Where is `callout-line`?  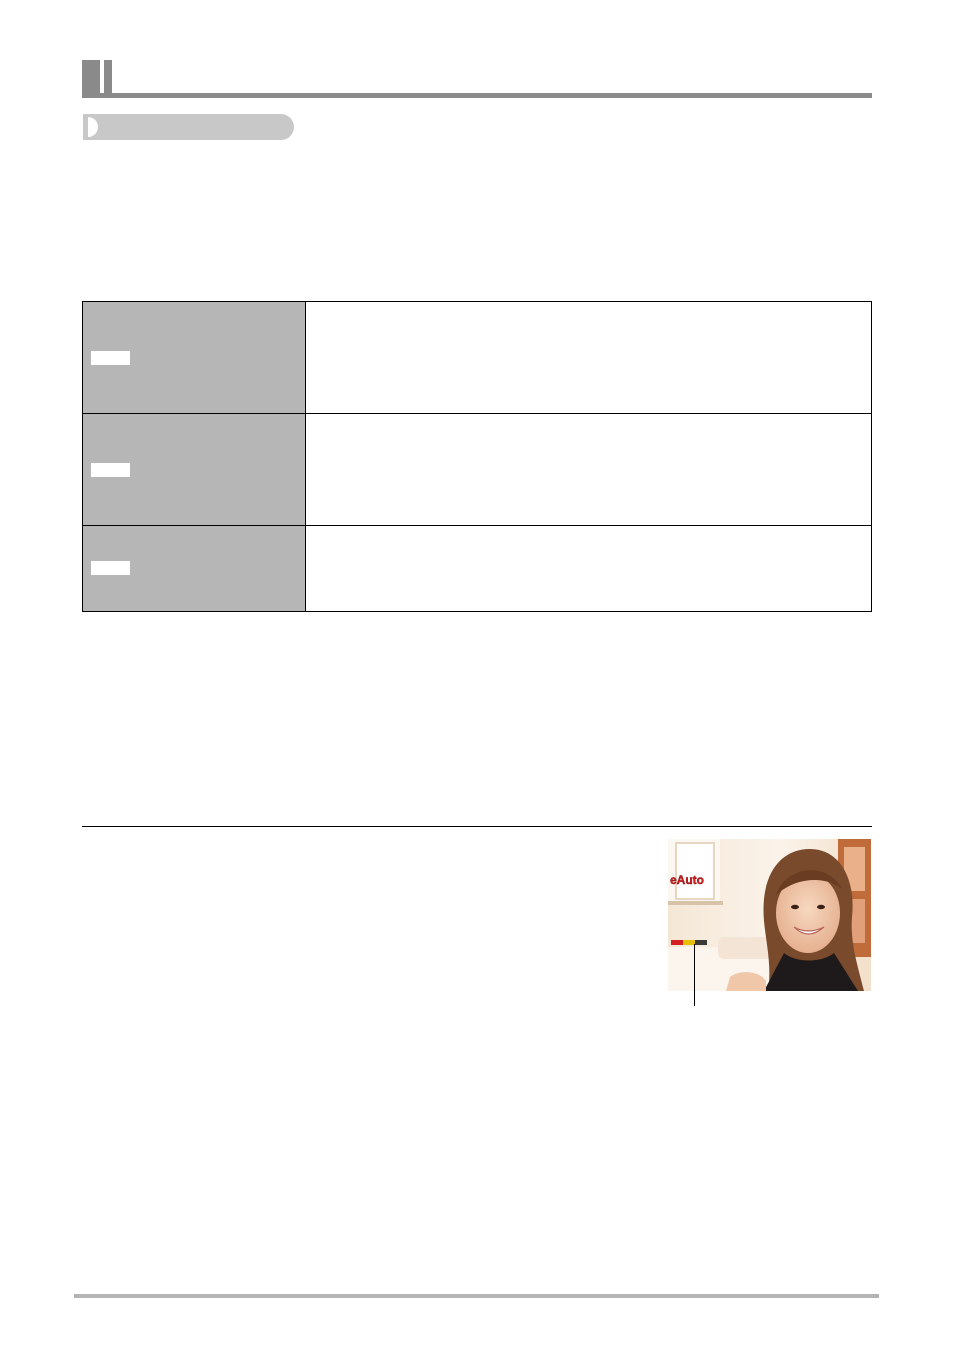
callout-line is located at coordinates (694, 975).